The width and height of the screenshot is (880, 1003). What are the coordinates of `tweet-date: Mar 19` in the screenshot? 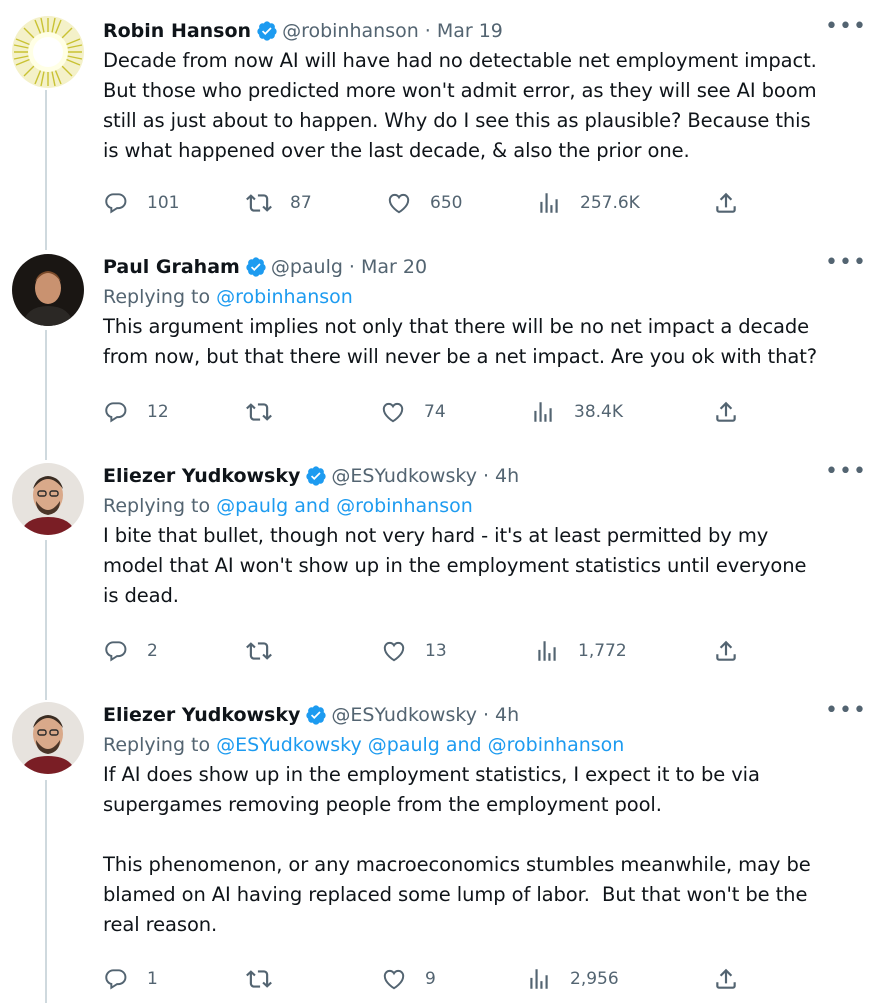 It's located at (470, 31).